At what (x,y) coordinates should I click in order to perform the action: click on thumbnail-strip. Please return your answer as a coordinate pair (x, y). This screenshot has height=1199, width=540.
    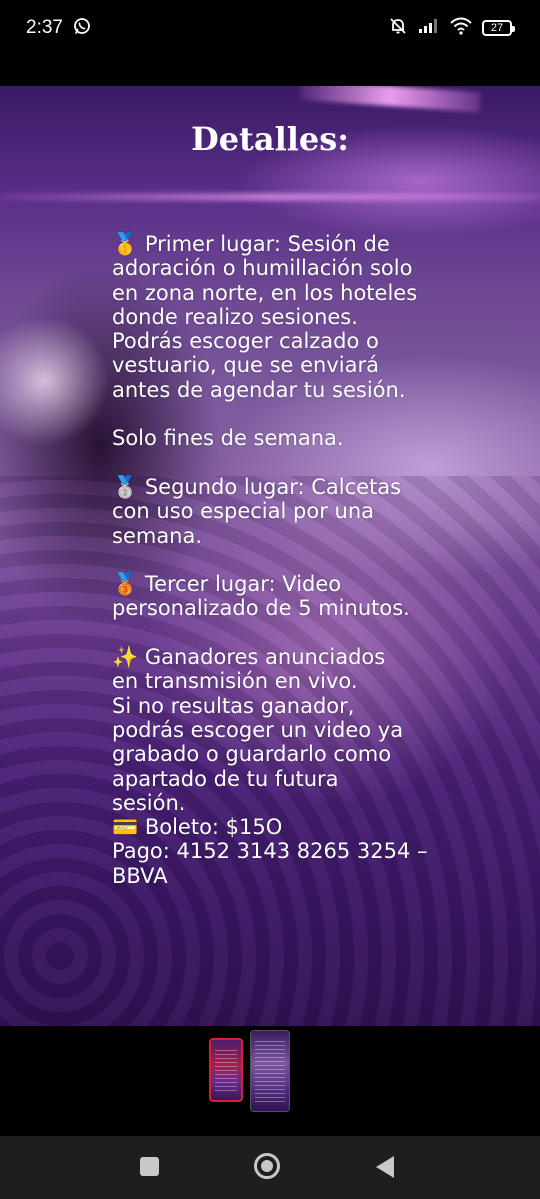
    Looking at the image, I should click on (270, 1081).